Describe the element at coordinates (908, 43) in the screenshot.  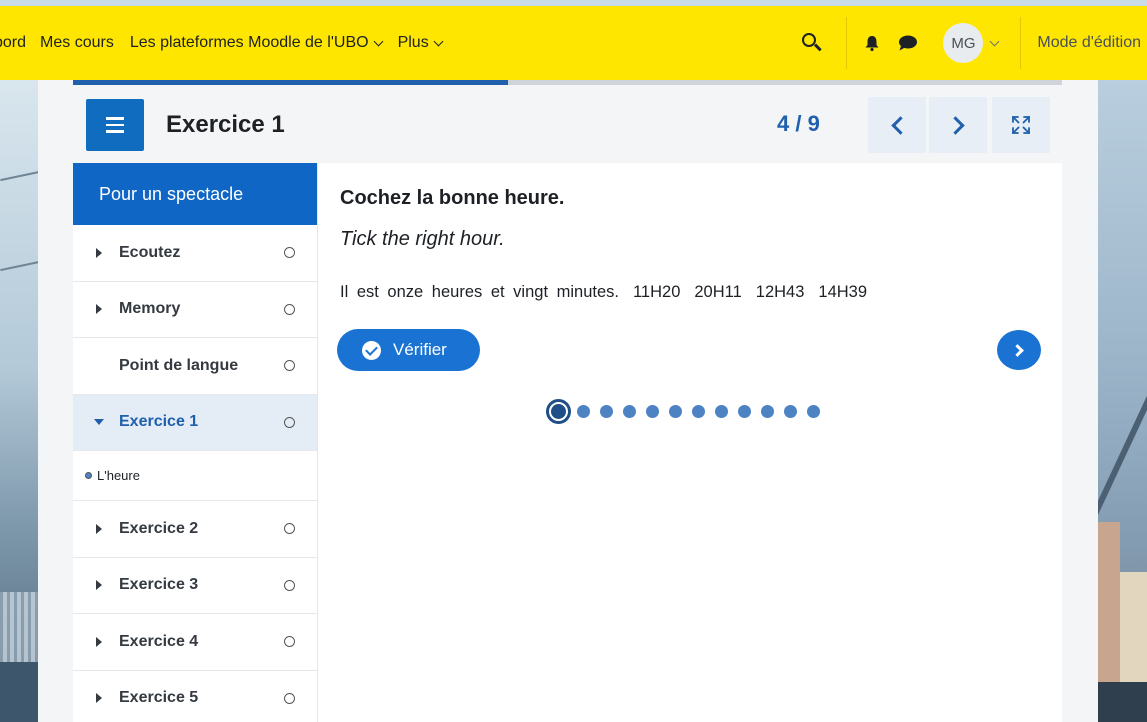
I see `chat-icon` at that location.